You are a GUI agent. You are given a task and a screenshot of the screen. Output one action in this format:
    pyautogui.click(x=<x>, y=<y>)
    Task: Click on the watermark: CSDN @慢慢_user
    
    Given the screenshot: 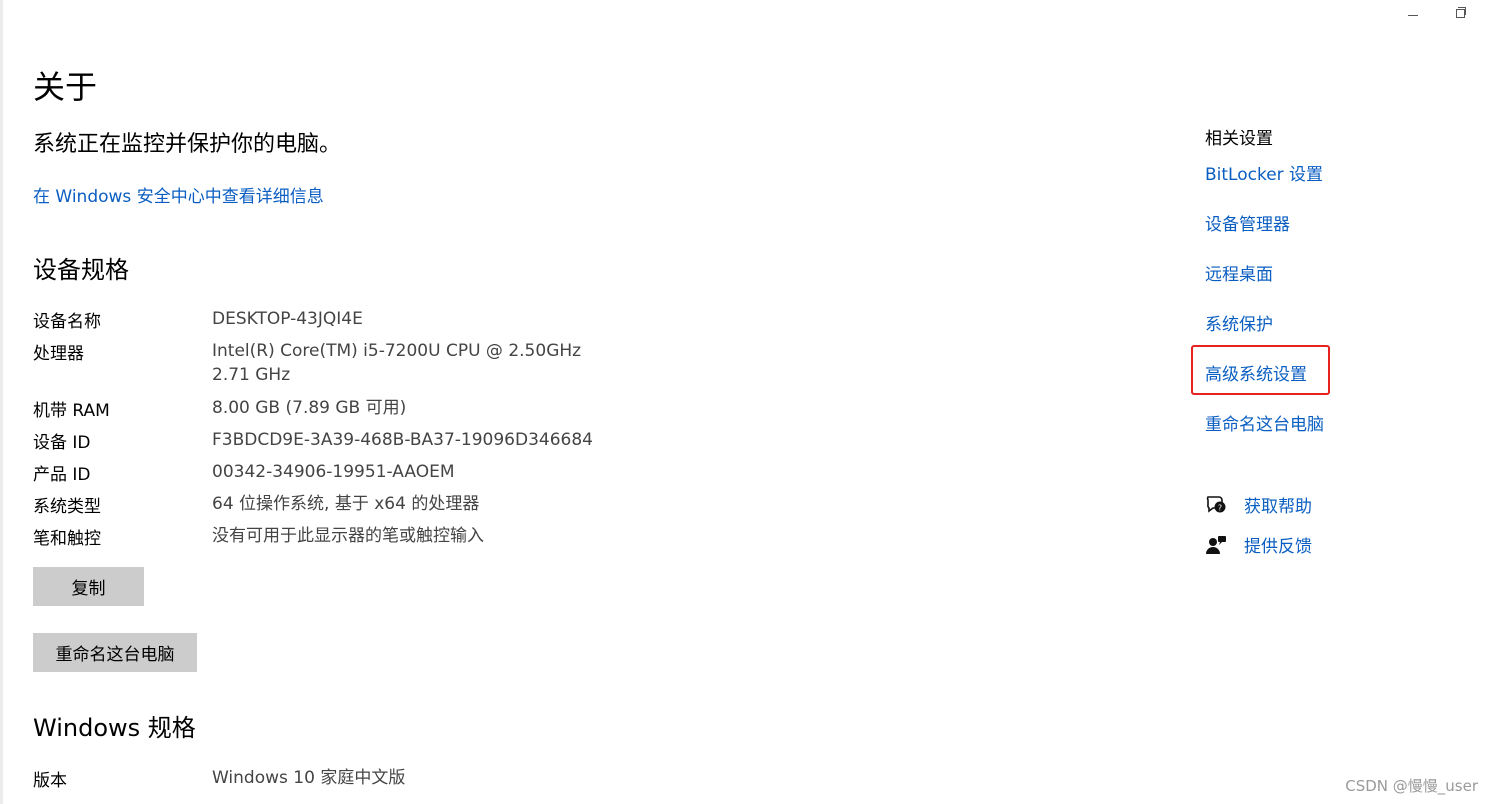 What is the action you would take?
    pyautogui.click(x=1411, y=786)
    